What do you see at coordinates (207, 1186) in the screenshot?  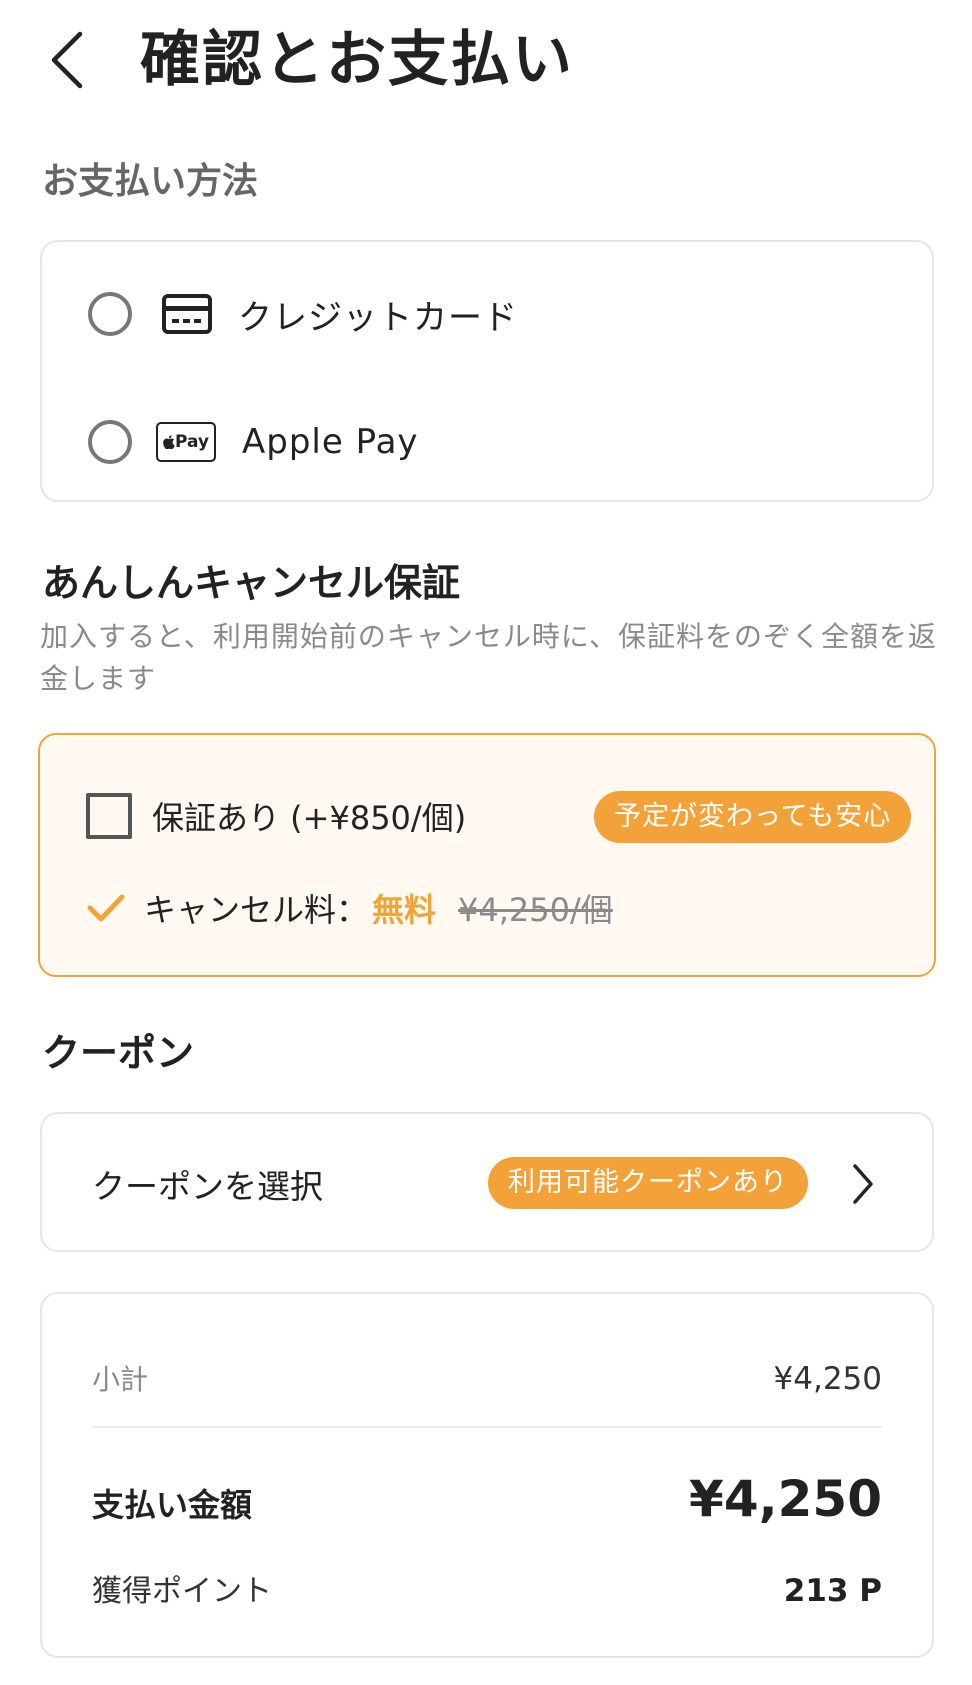 I see `coupon-select-label: クーポンを選択` at bounding box center [207, 1186].